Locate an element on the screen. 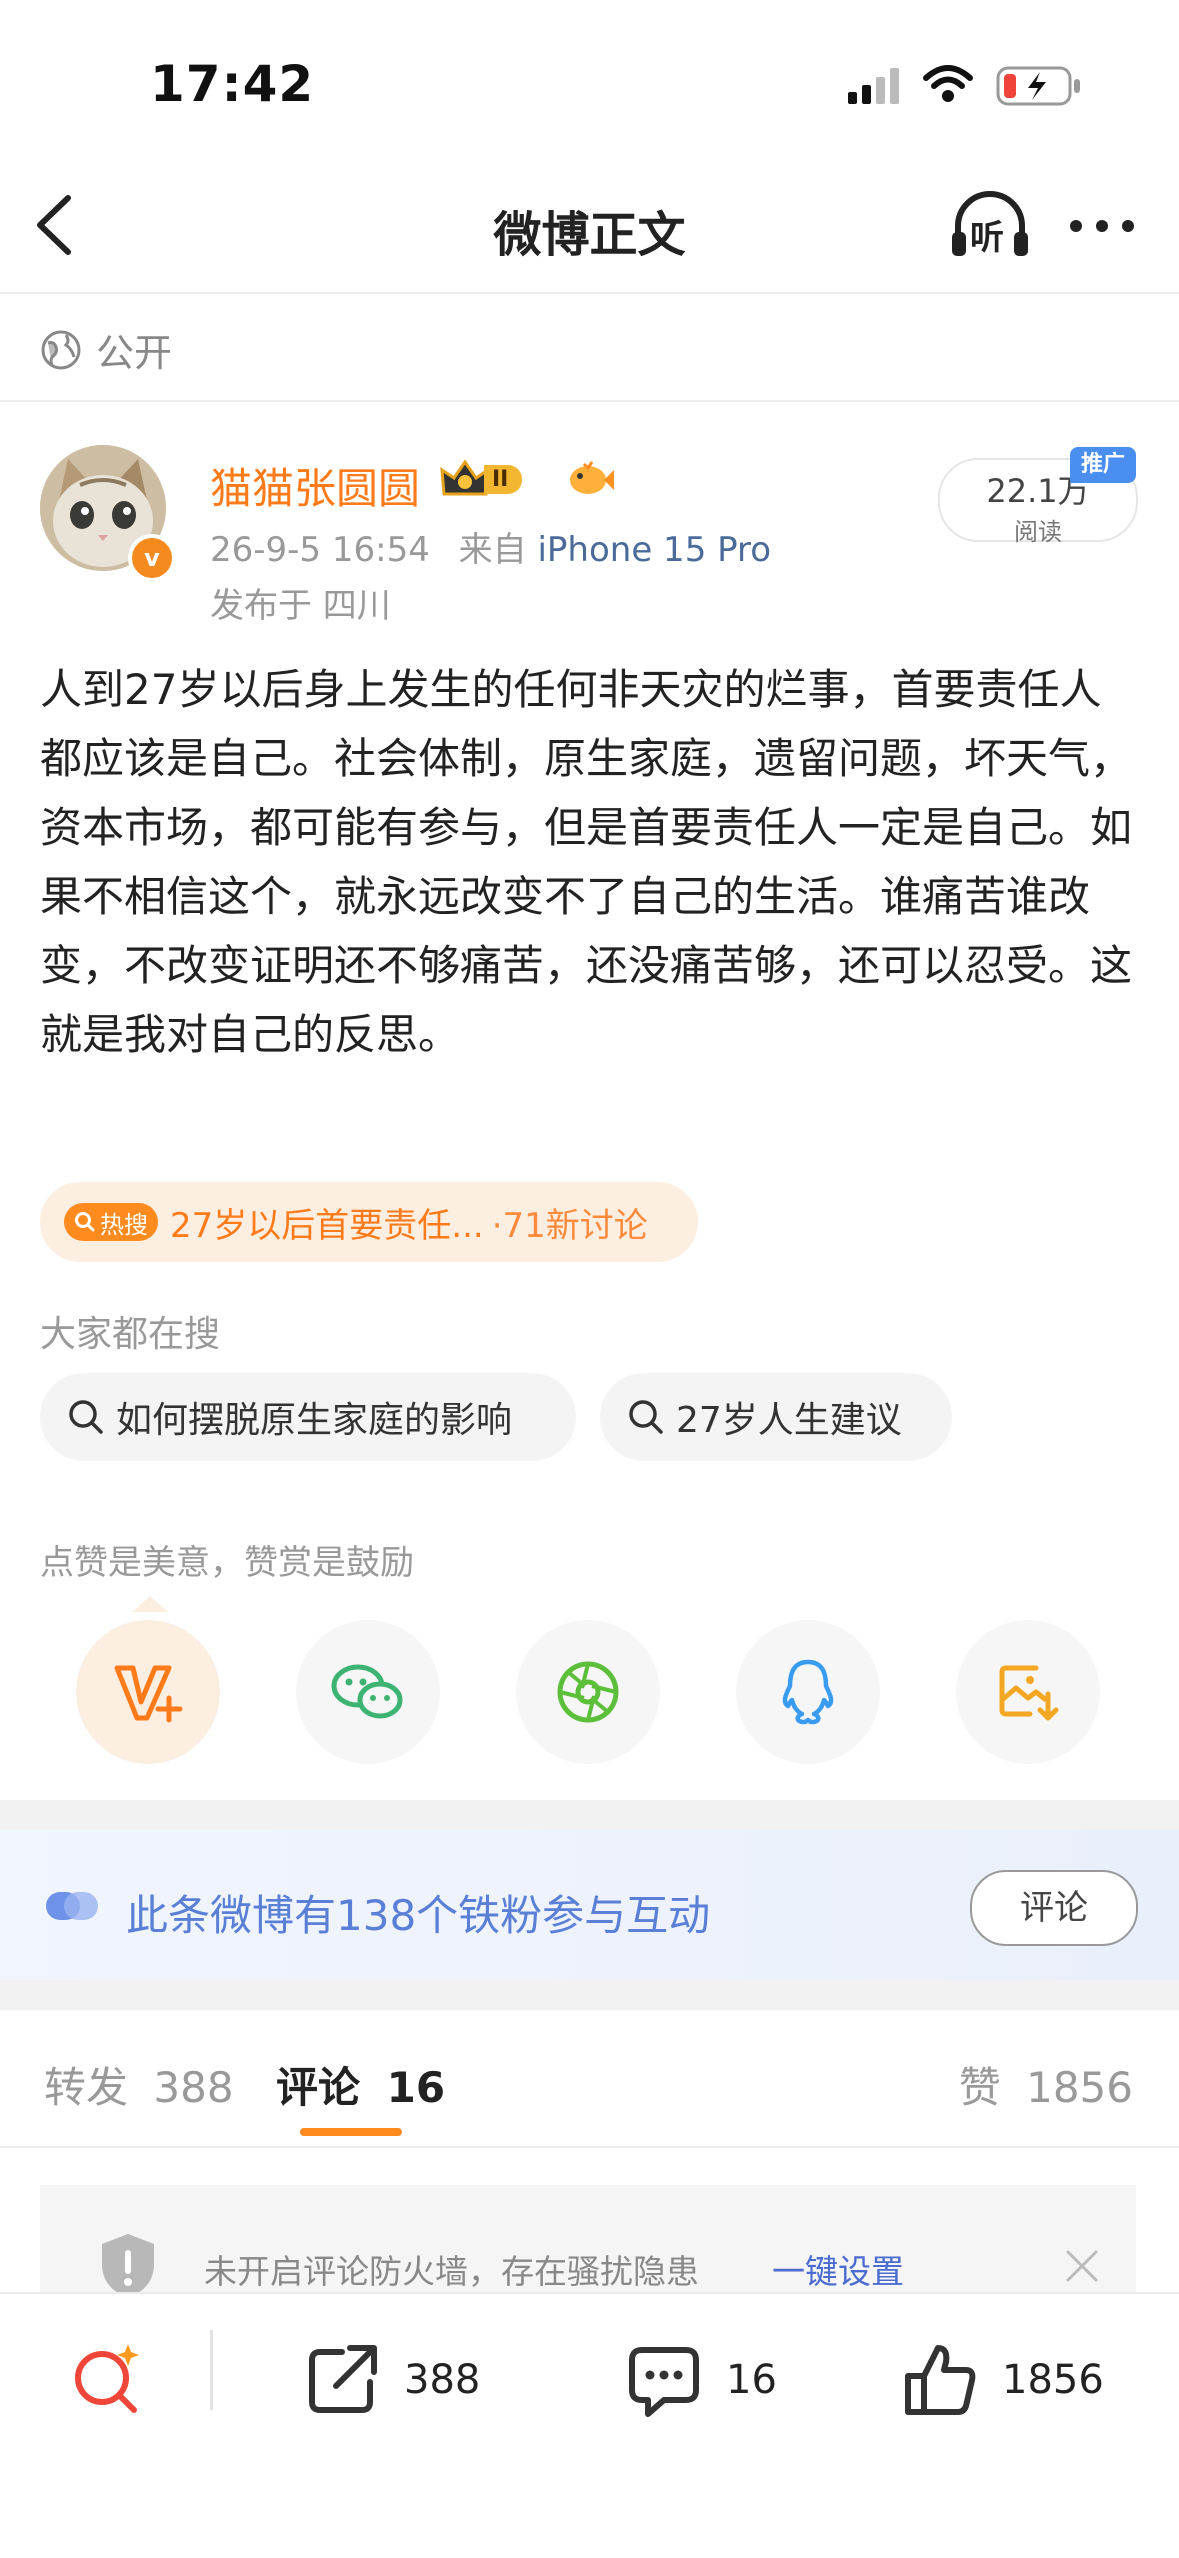 Image resolution: width=1179 pixels, height=2558 pixels. search-chip: 27岁人生建议 is located at coordinates (776, 1417).